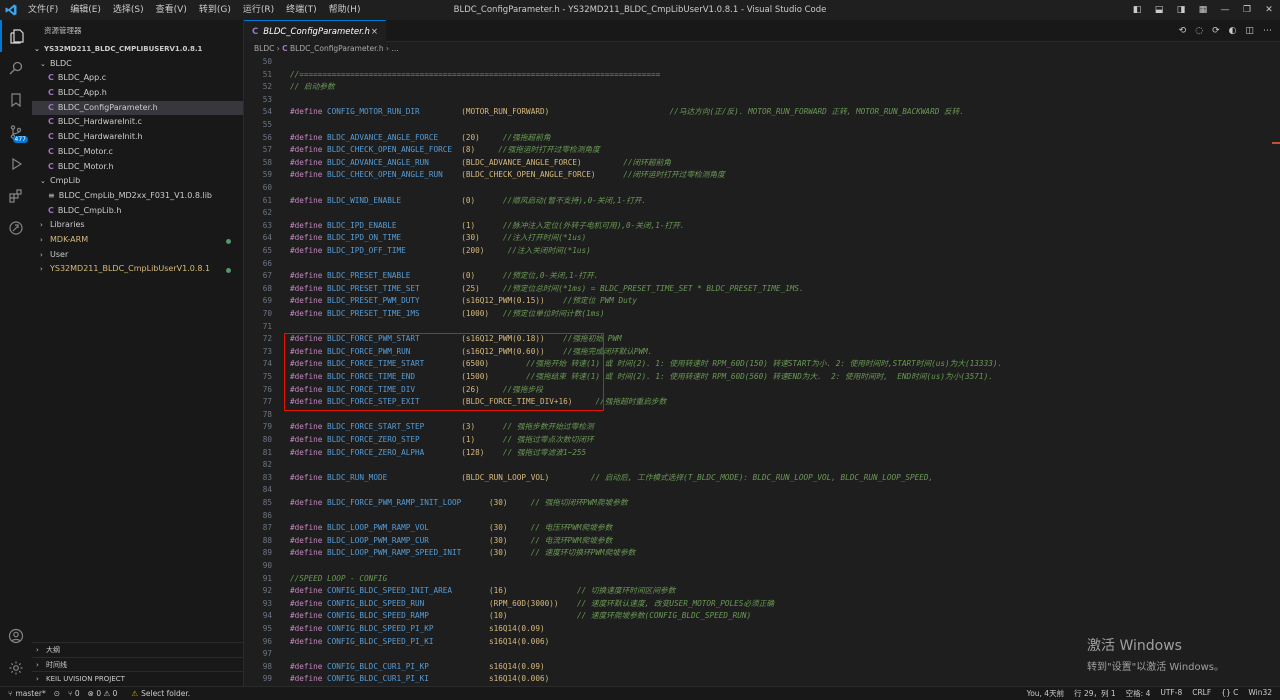  Describe the element at coordinates (301, 10) in the screenshot. I see `menu-item: 终端(T)` at that location.